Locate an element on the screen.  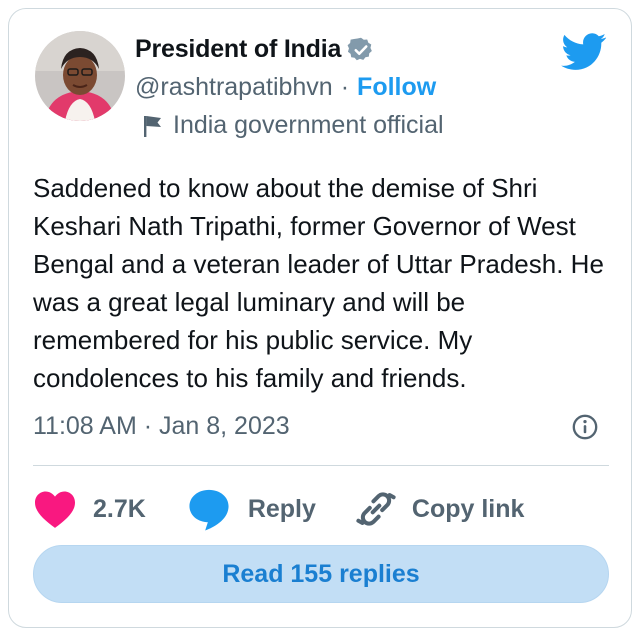
label-text: India government official is located at coordinates (308, 125).